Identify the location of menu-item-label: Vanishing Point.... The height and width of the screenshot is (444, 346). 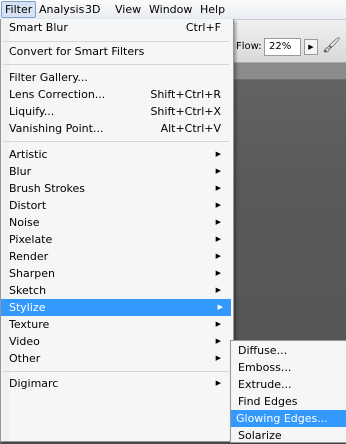
(56, 128).